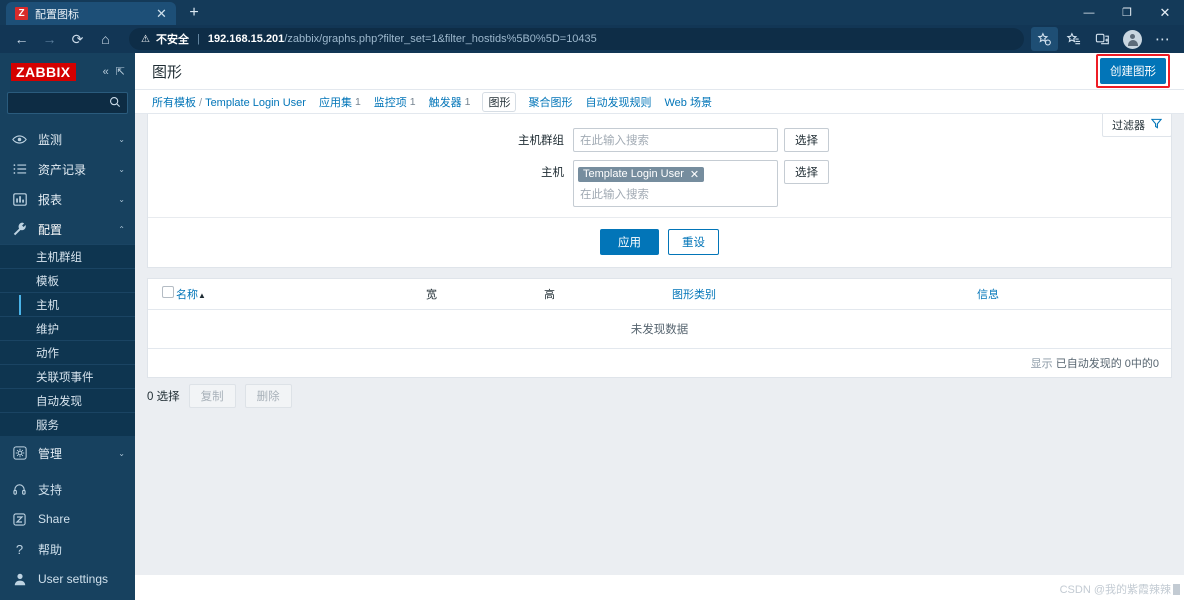  I want to click on host-group-control: 在此输入搜索 选择, so click(701, 140).